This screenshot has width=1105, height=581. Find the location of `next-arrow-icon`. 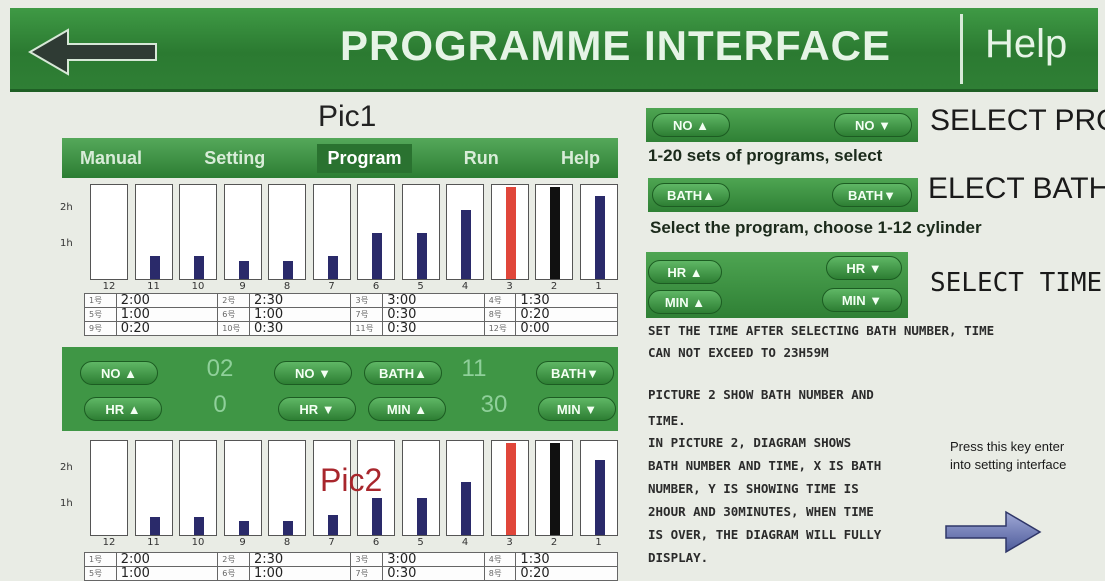

next-arrow-icon is located at coordinates (993, 532).